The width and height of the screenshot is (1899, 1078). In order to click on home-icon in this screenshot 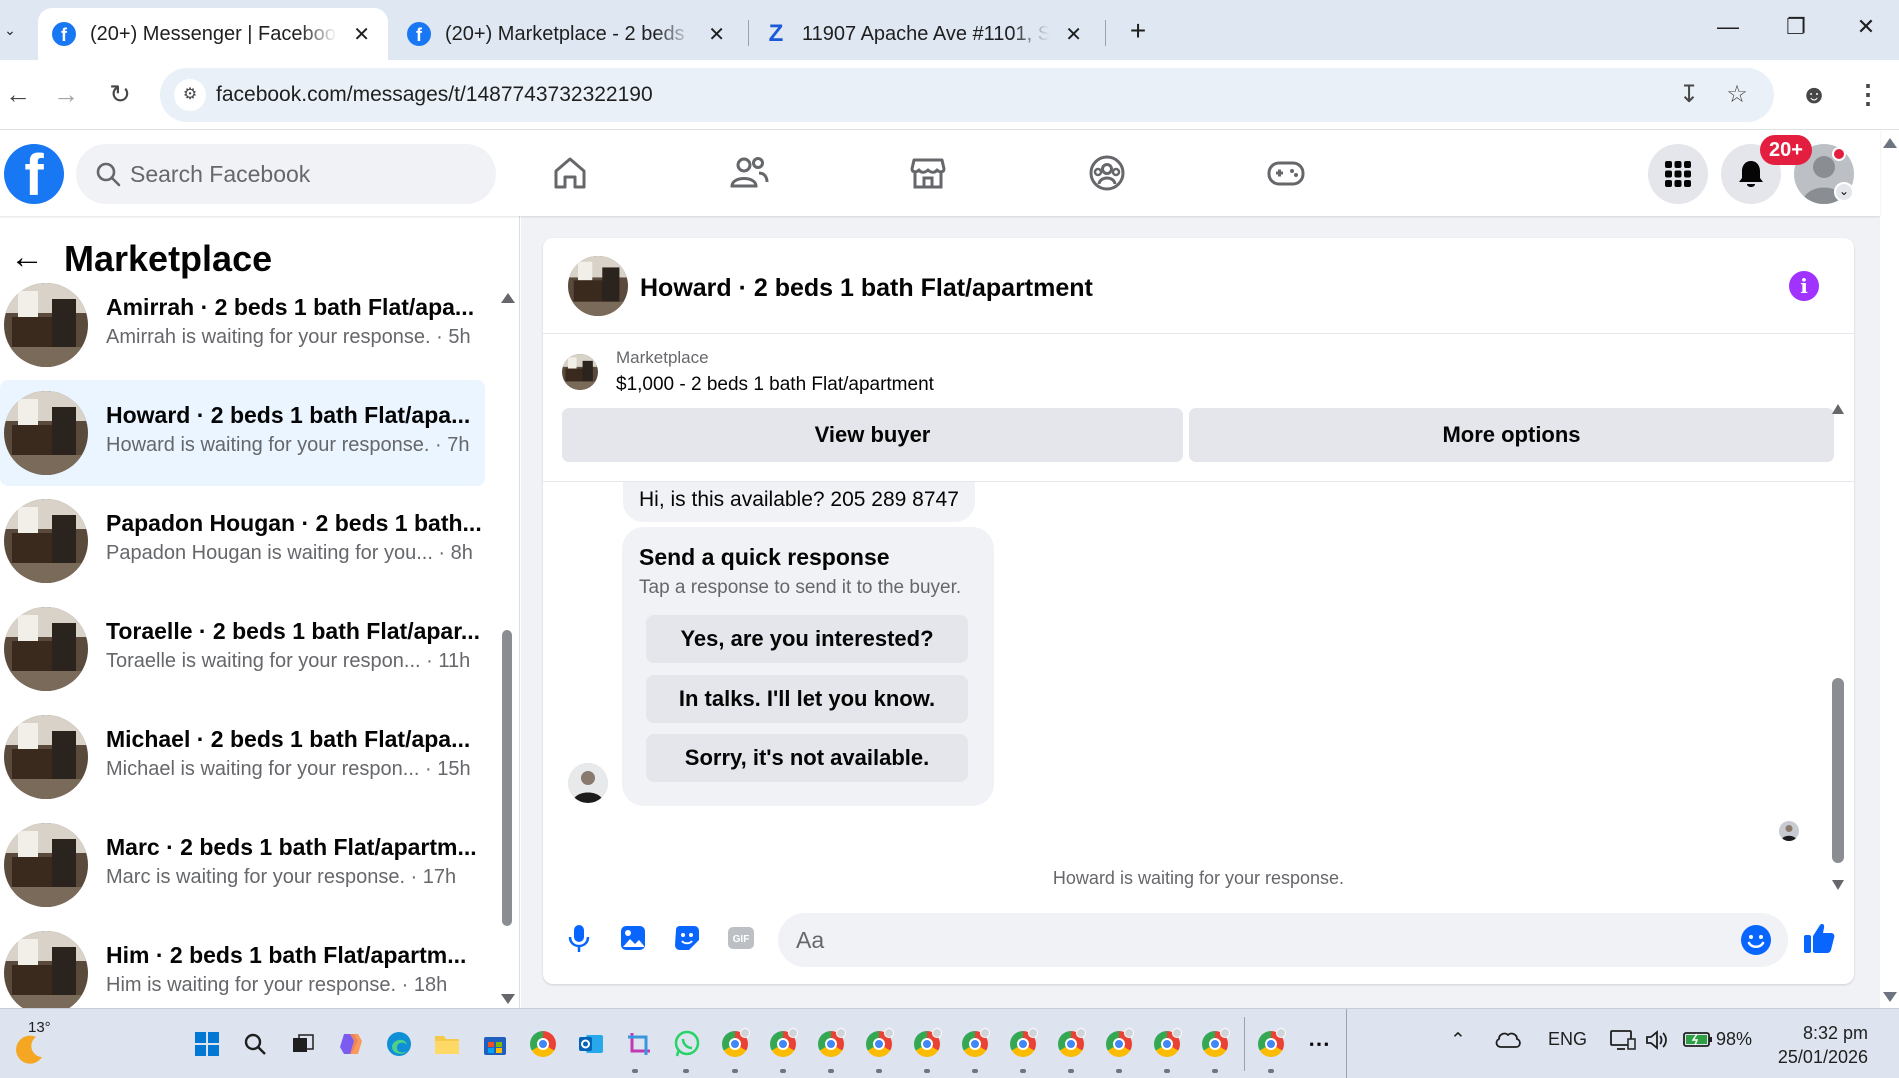, I will do `click(570, 173)`.